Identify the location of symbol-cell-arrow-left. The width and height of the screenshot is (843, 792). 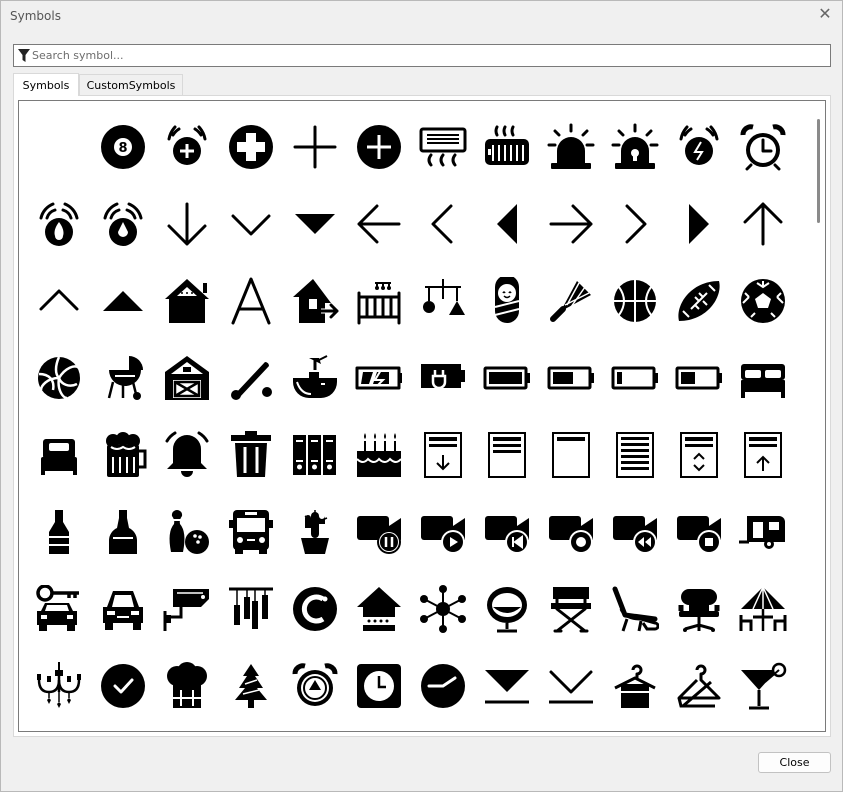
(379, 224).